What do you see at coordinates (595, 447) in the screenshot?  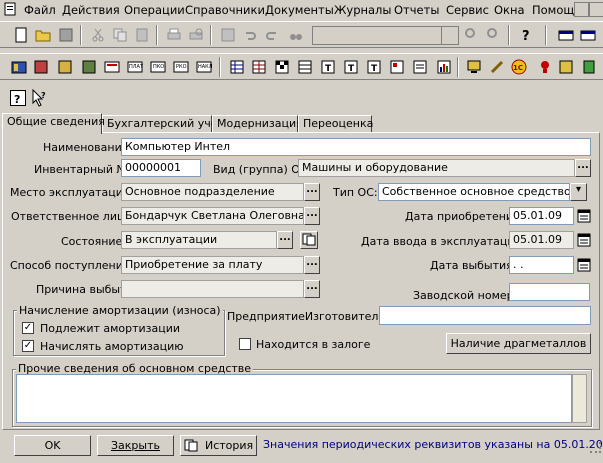 I see `resize-grip-icon` at bounding box center [595, 447].